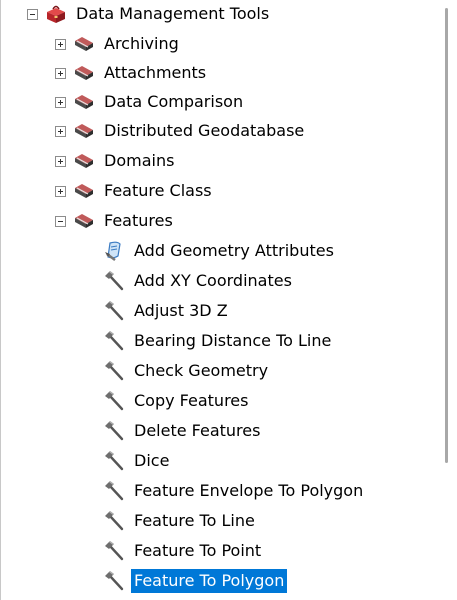 Image resolution: width=457 pixels, height=600 pixels. I want to click on tree-node-data-management-tools: Data Management Tools, so click(149, 14).